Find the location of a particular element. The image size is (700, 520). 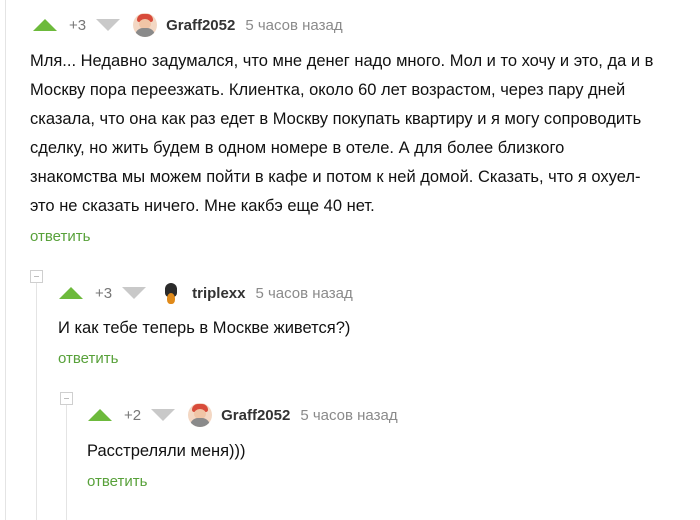

comment-root: +3 Graff2052 5 часов назад is located at coordinates (188, 25).